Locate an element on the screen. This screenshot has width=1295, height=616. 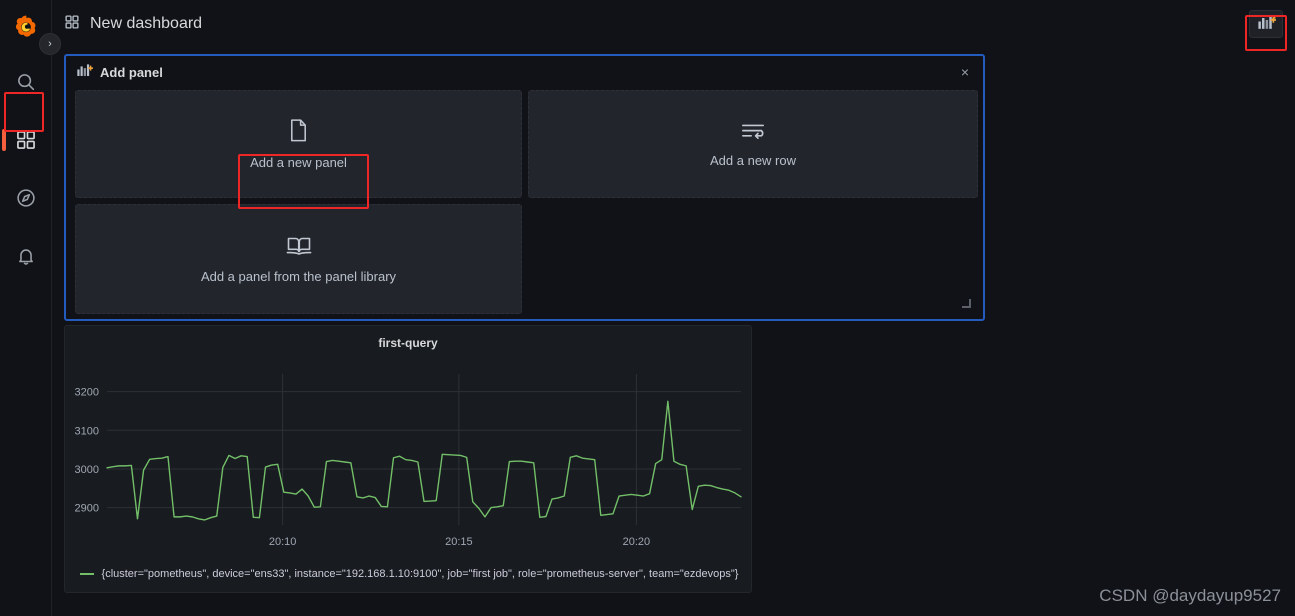
sidebar-item-dashboards is located at coordinates (23, 140).